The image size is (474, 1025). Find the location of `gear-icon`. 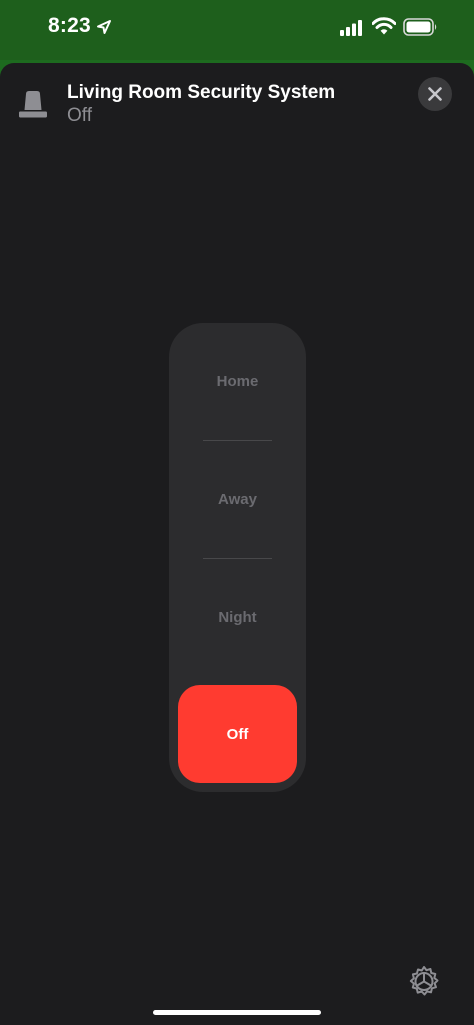

gear-icon is located at coordinates (424, 981).